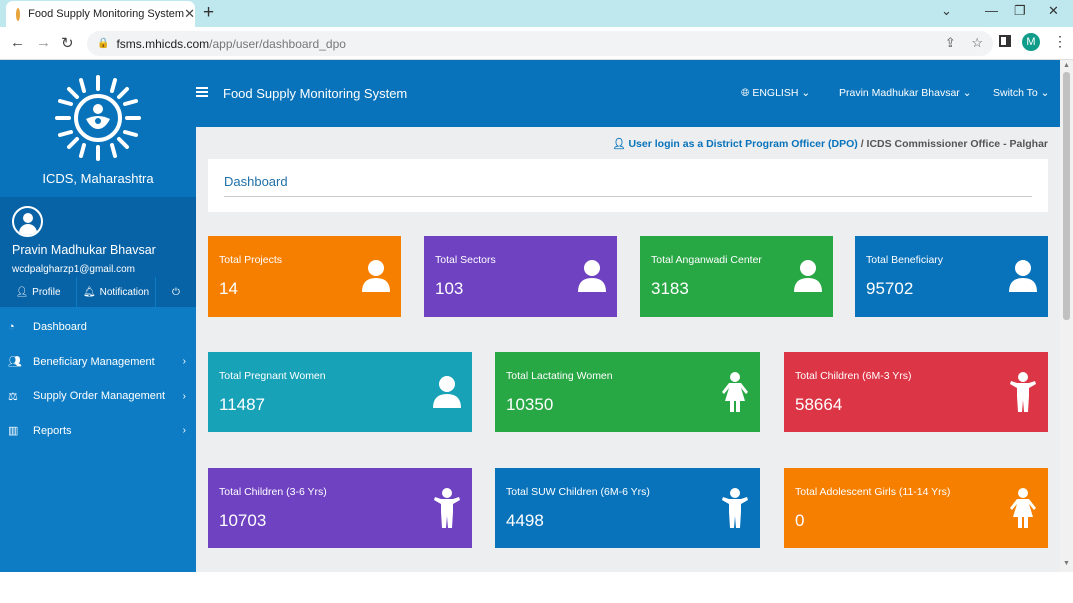  I want to click on user-name: Pravin Madhukar Bhavsar, so click(84, 250).